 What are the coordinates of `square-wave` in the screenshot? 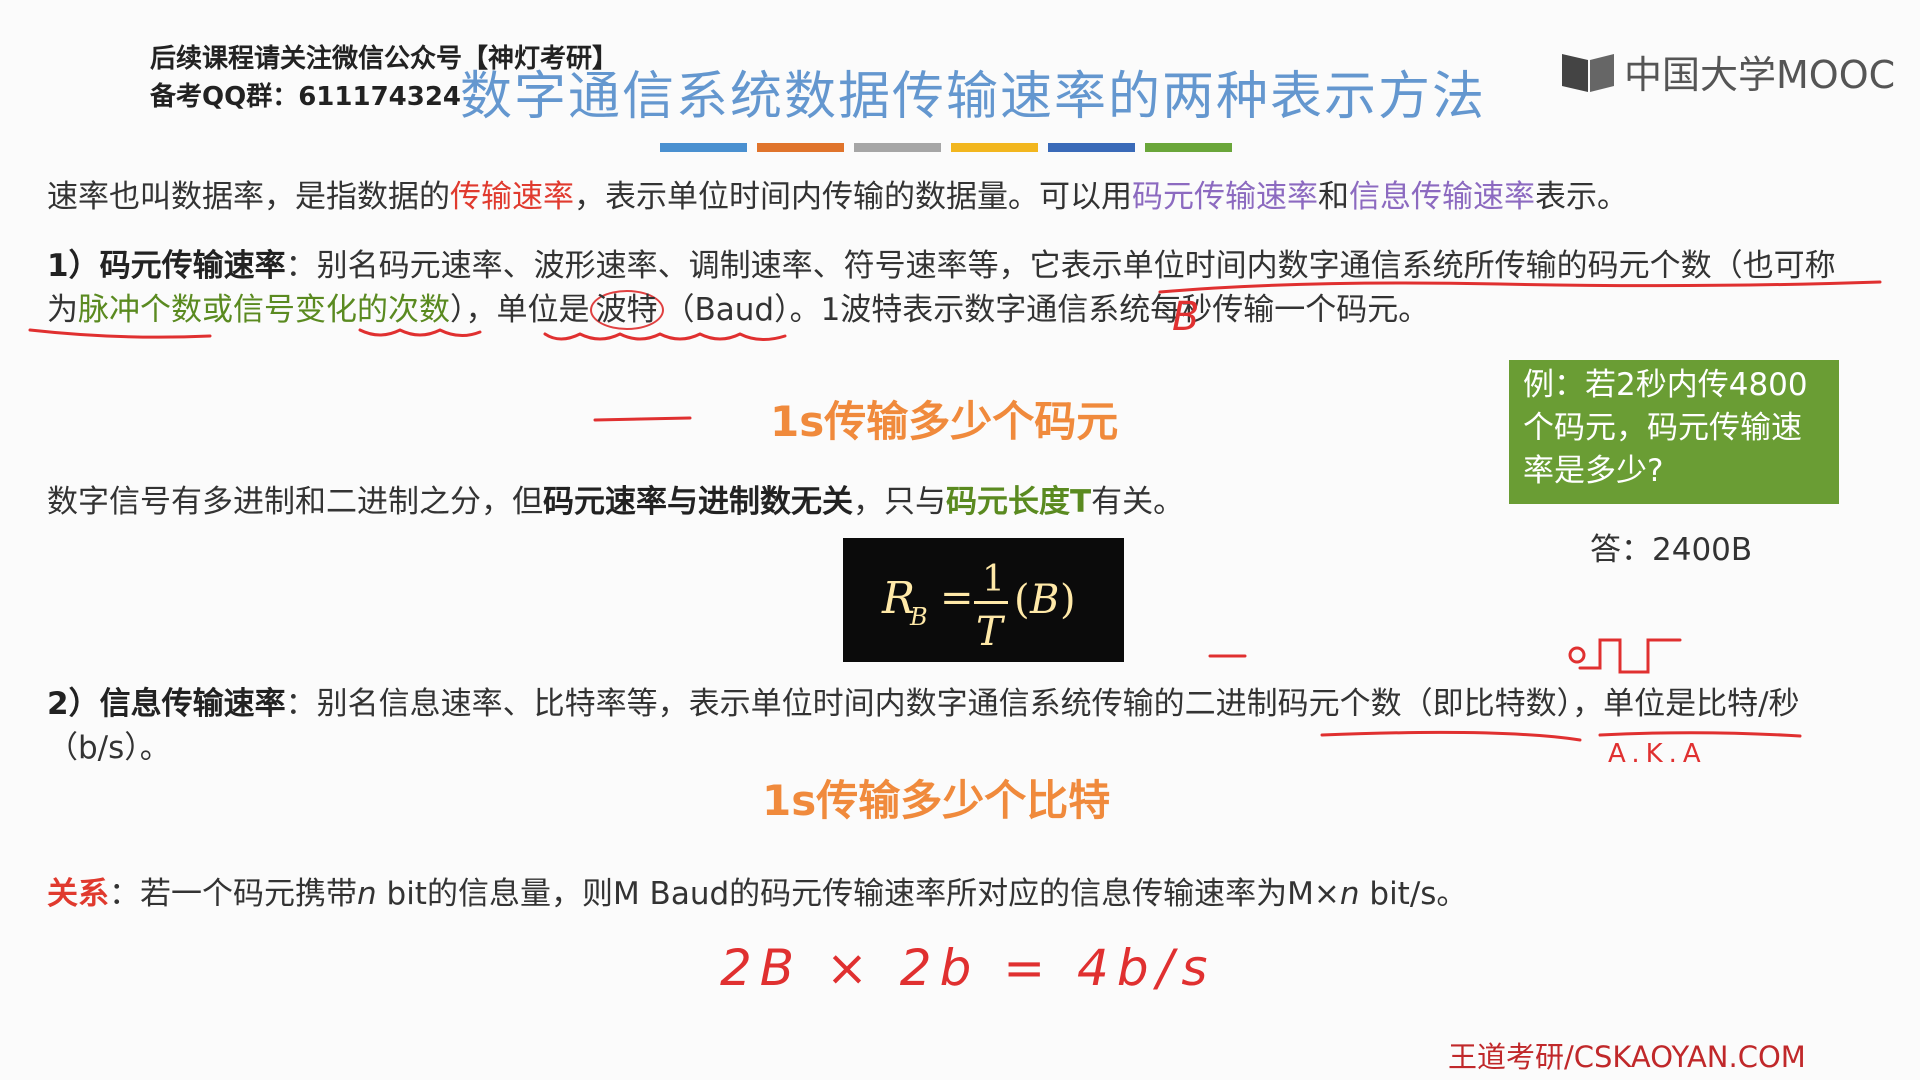 It's located at (1630, 656).